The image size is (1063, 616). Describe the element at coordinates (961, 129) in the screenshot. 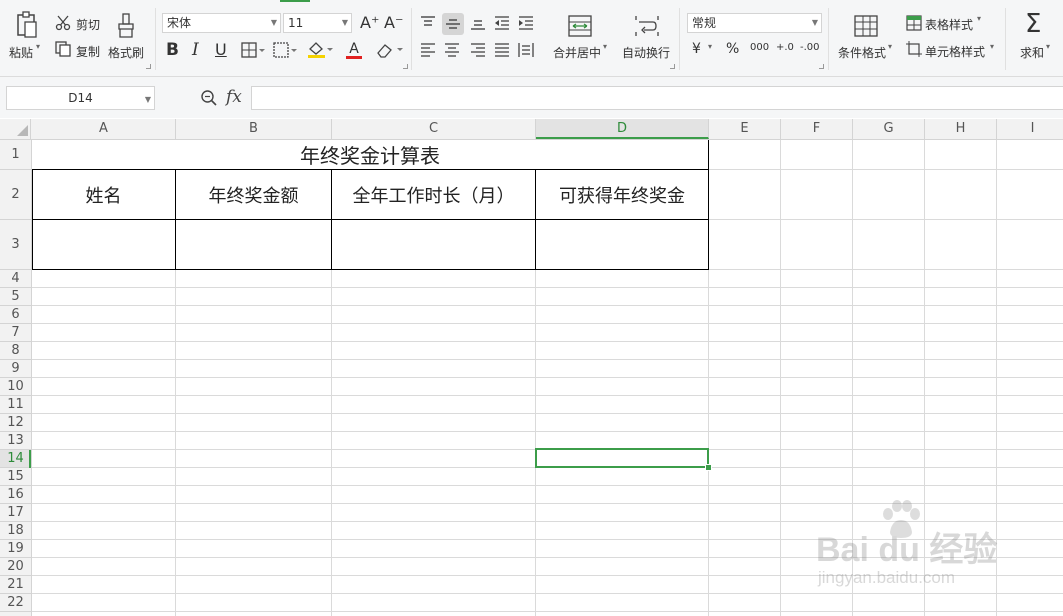

I see `column-header-h: H` at that location.